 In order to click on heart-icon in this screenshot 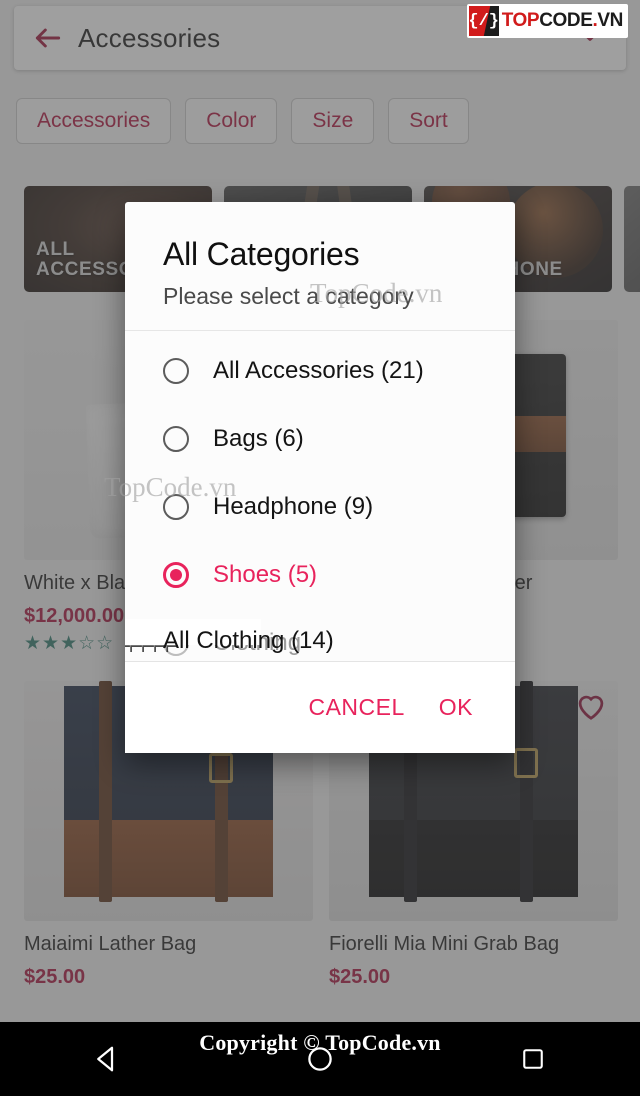, I will do `click(591, 707)`.